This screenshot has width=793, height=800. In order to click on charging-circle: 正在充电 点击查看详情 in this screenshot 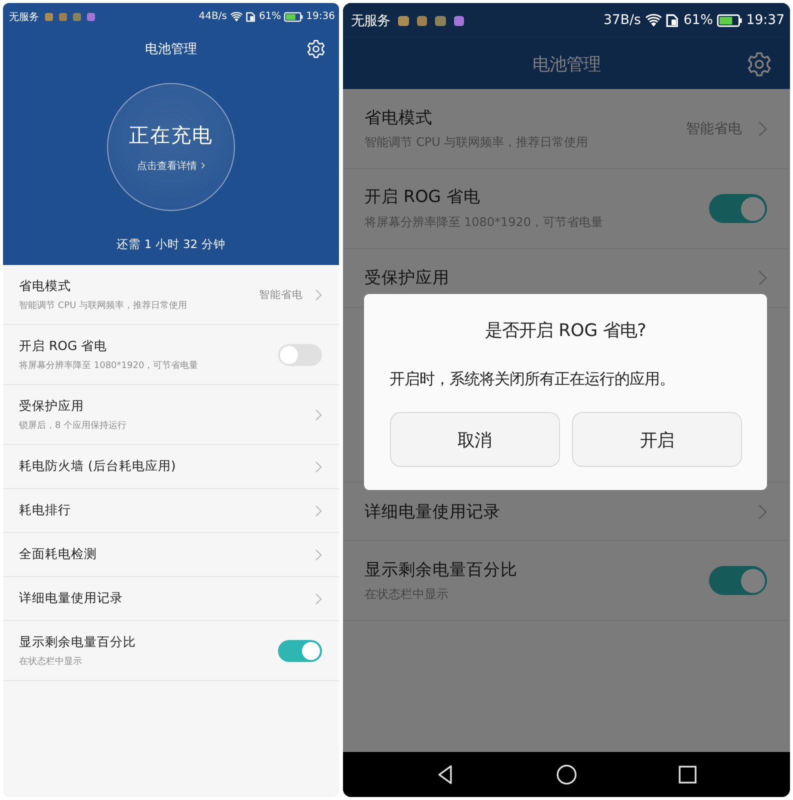, I will do `click(171, 147)`.